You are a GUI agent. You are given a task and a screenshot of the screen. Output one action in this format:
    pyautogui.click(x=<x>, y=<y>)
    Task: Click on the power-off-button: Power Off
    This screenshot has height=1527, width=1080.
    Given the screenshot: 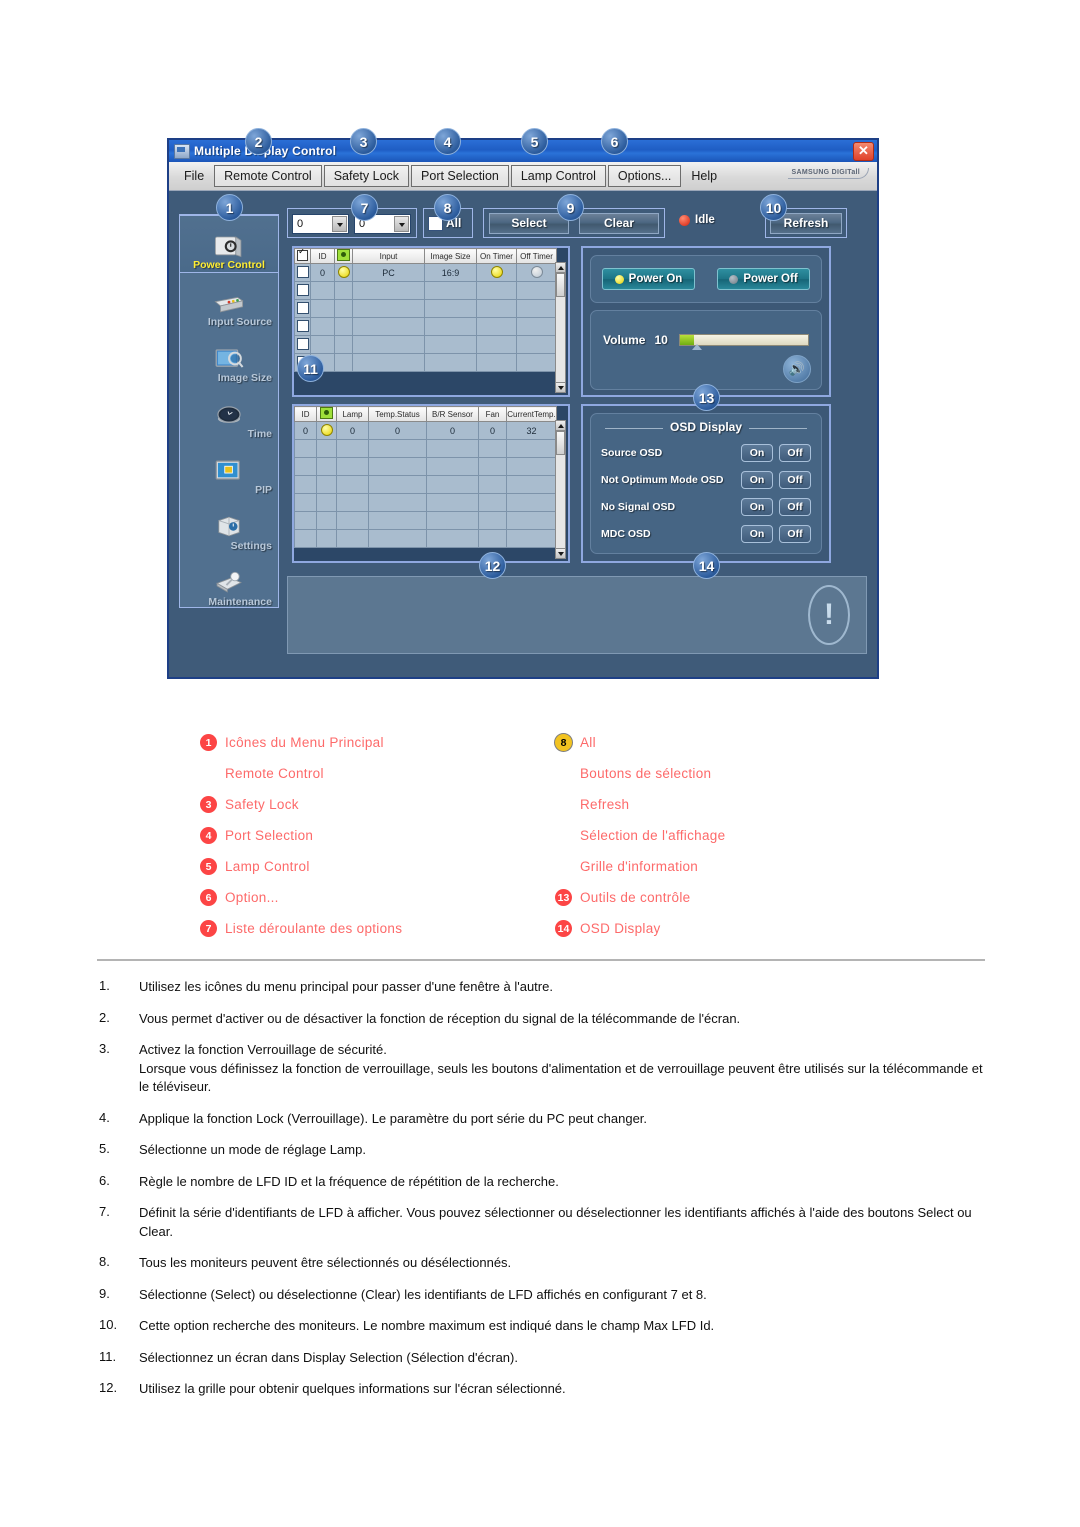 What is the action you would take?
    pyautogui.click(x=763, y=279)
    